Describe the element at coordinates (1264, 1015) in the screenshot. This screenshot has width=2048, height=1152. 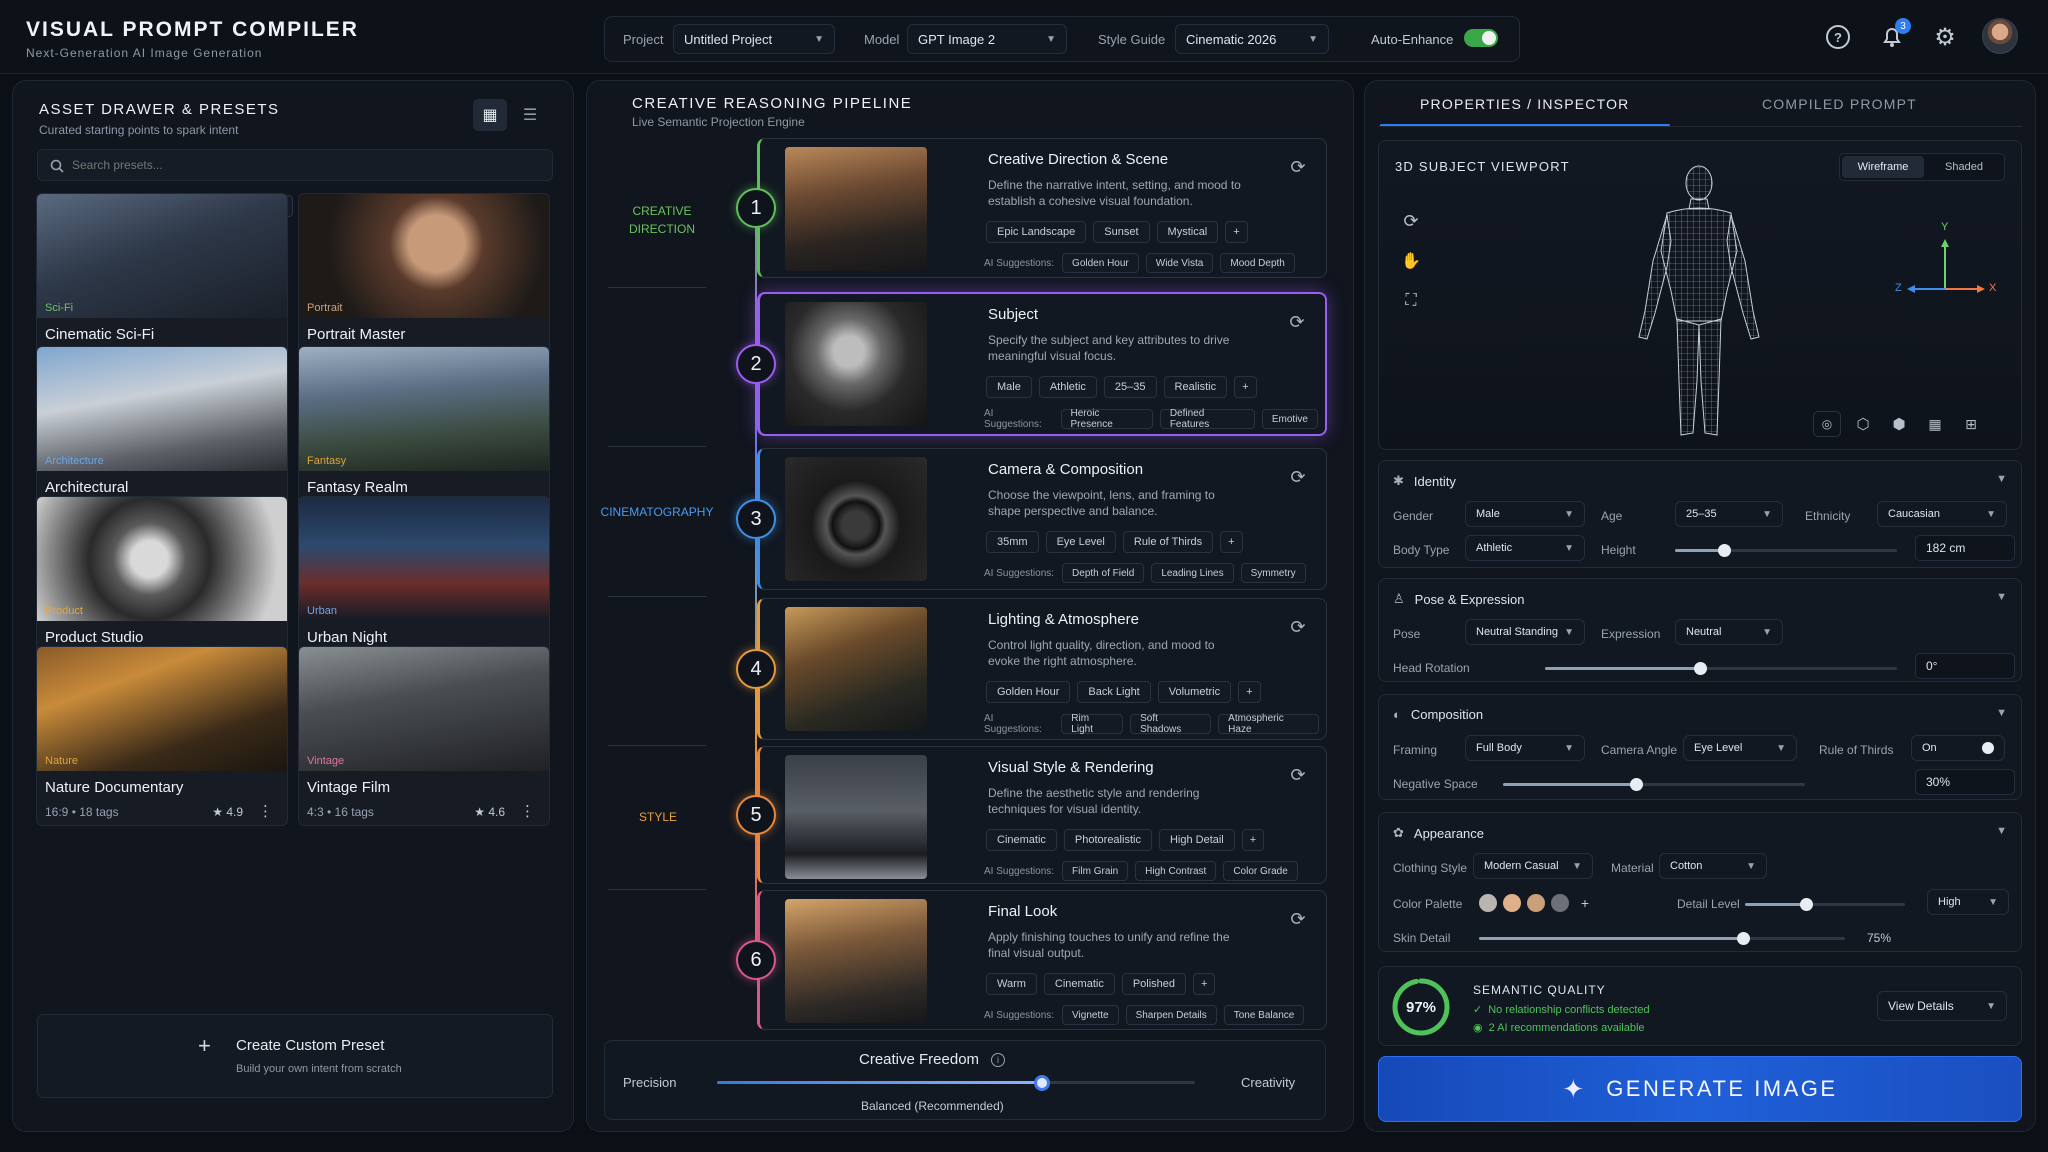
I see `suggestion-chip: Tone Balance` at that location.